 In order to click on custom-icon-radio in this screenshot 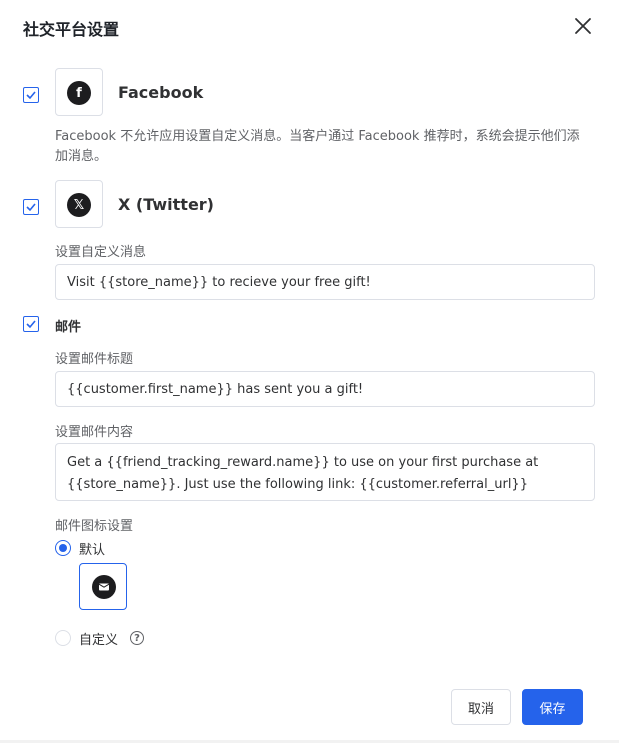, I will do `click(63, 638)`.